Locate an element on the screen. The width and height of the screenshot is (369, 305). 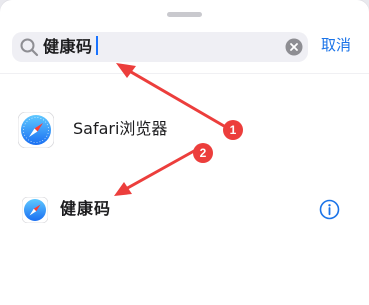
search-icon is located at coordinates (29, 47).